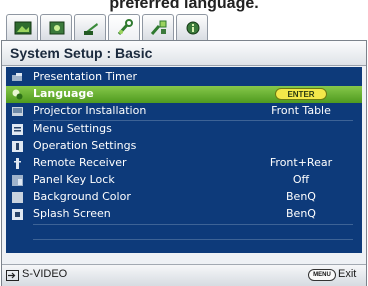 The height and width of the screenshot is (286, 368). I want to click on advanced-picture-icon, so click(57, 28).